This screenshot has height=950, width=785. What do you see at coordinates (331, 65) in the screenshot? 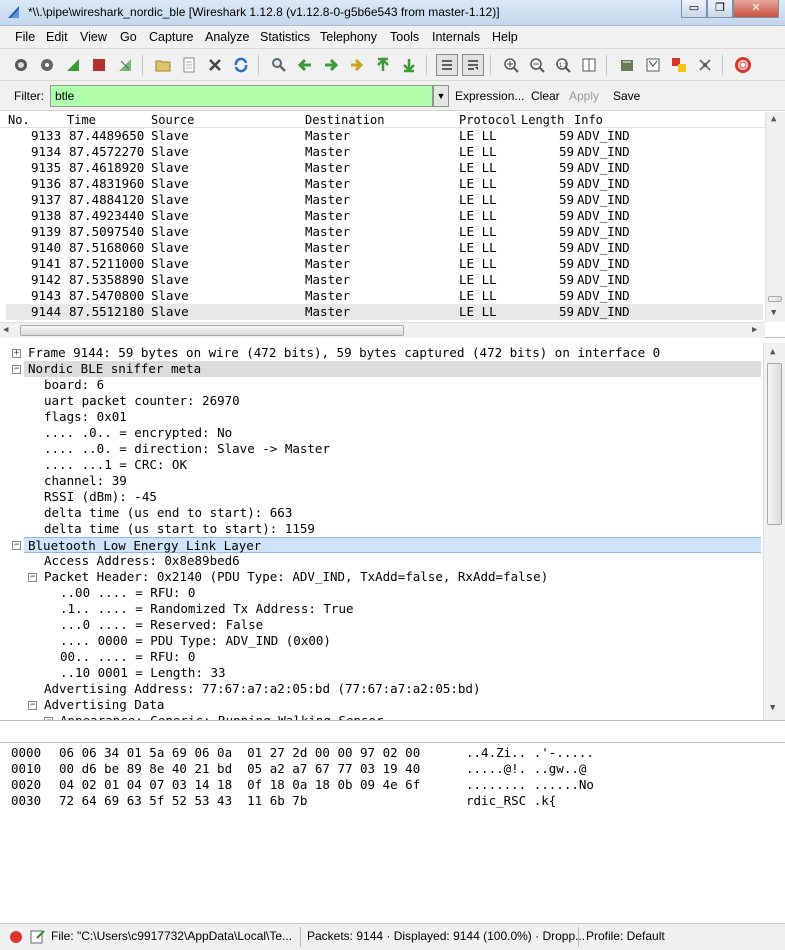
I see `go-forward-icon` at bounding box center [331, 65].